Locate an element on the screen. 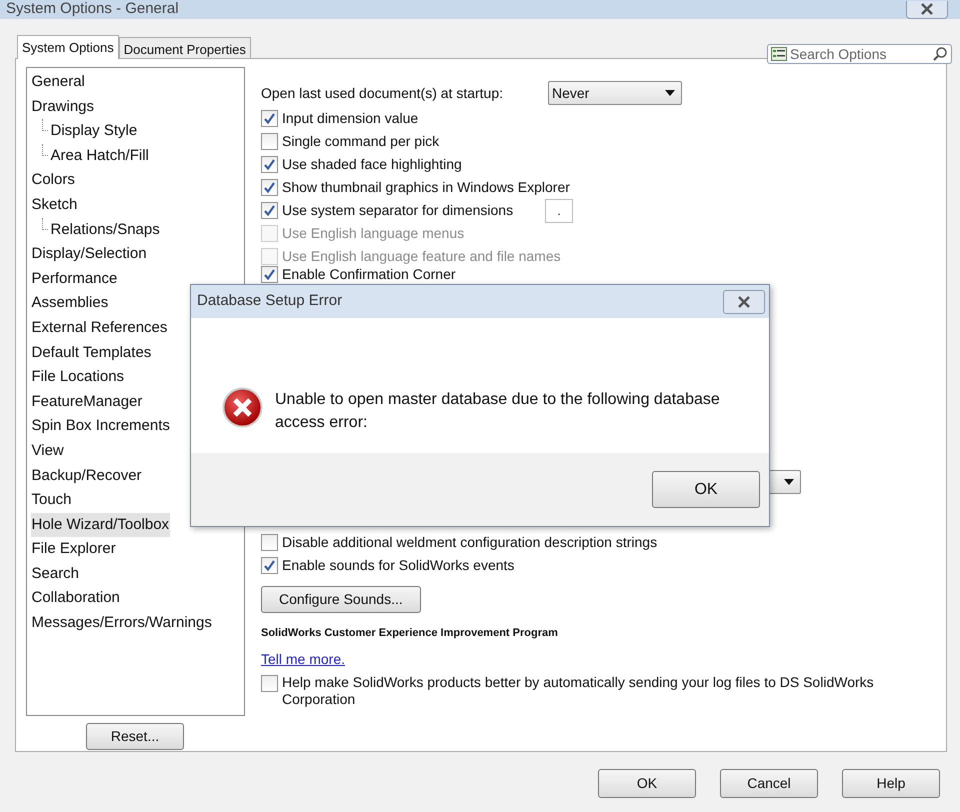 This screenshot has width=960, height=812. tree-item: Performance is located at coordinates (74, 279).